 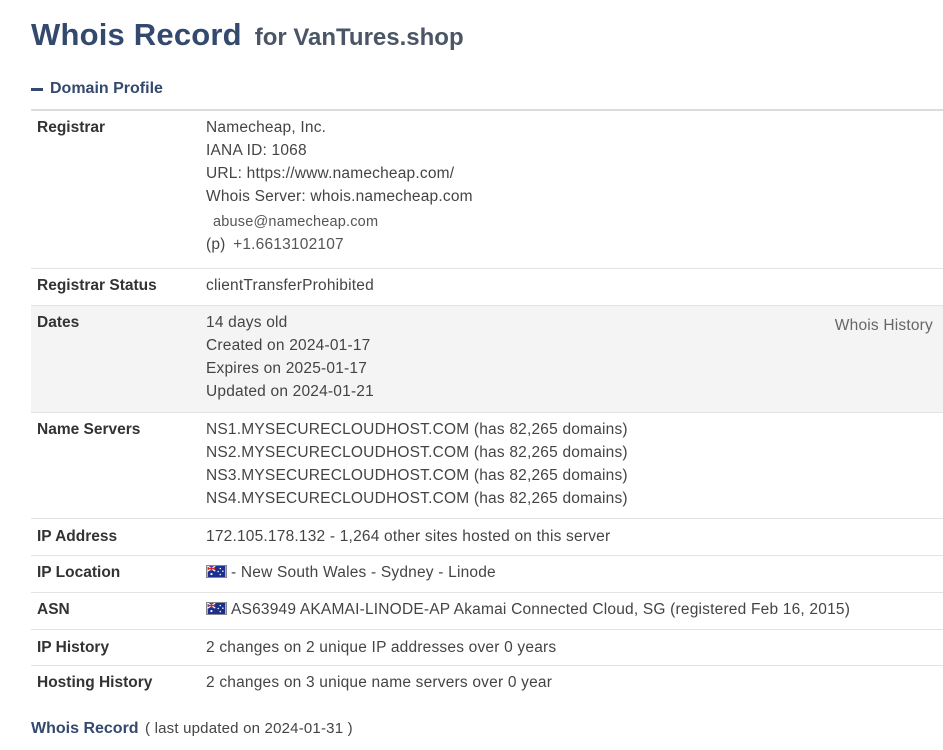 I want to click on row-label-name-servers: Name Servers, so click(x=89, y=429).